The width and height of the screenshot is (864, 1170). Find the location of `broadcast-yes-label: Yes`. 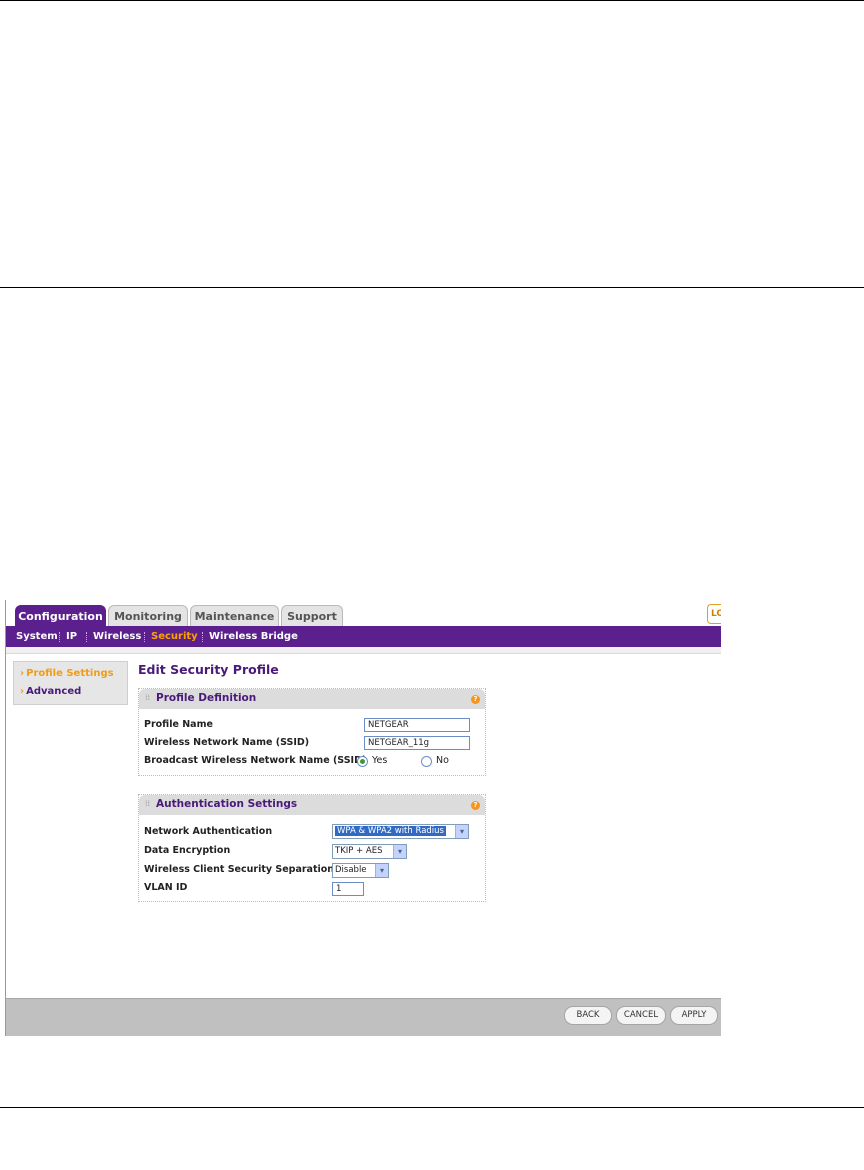

broadcast-yes-label: Yes is located at coordinates (380, 760).